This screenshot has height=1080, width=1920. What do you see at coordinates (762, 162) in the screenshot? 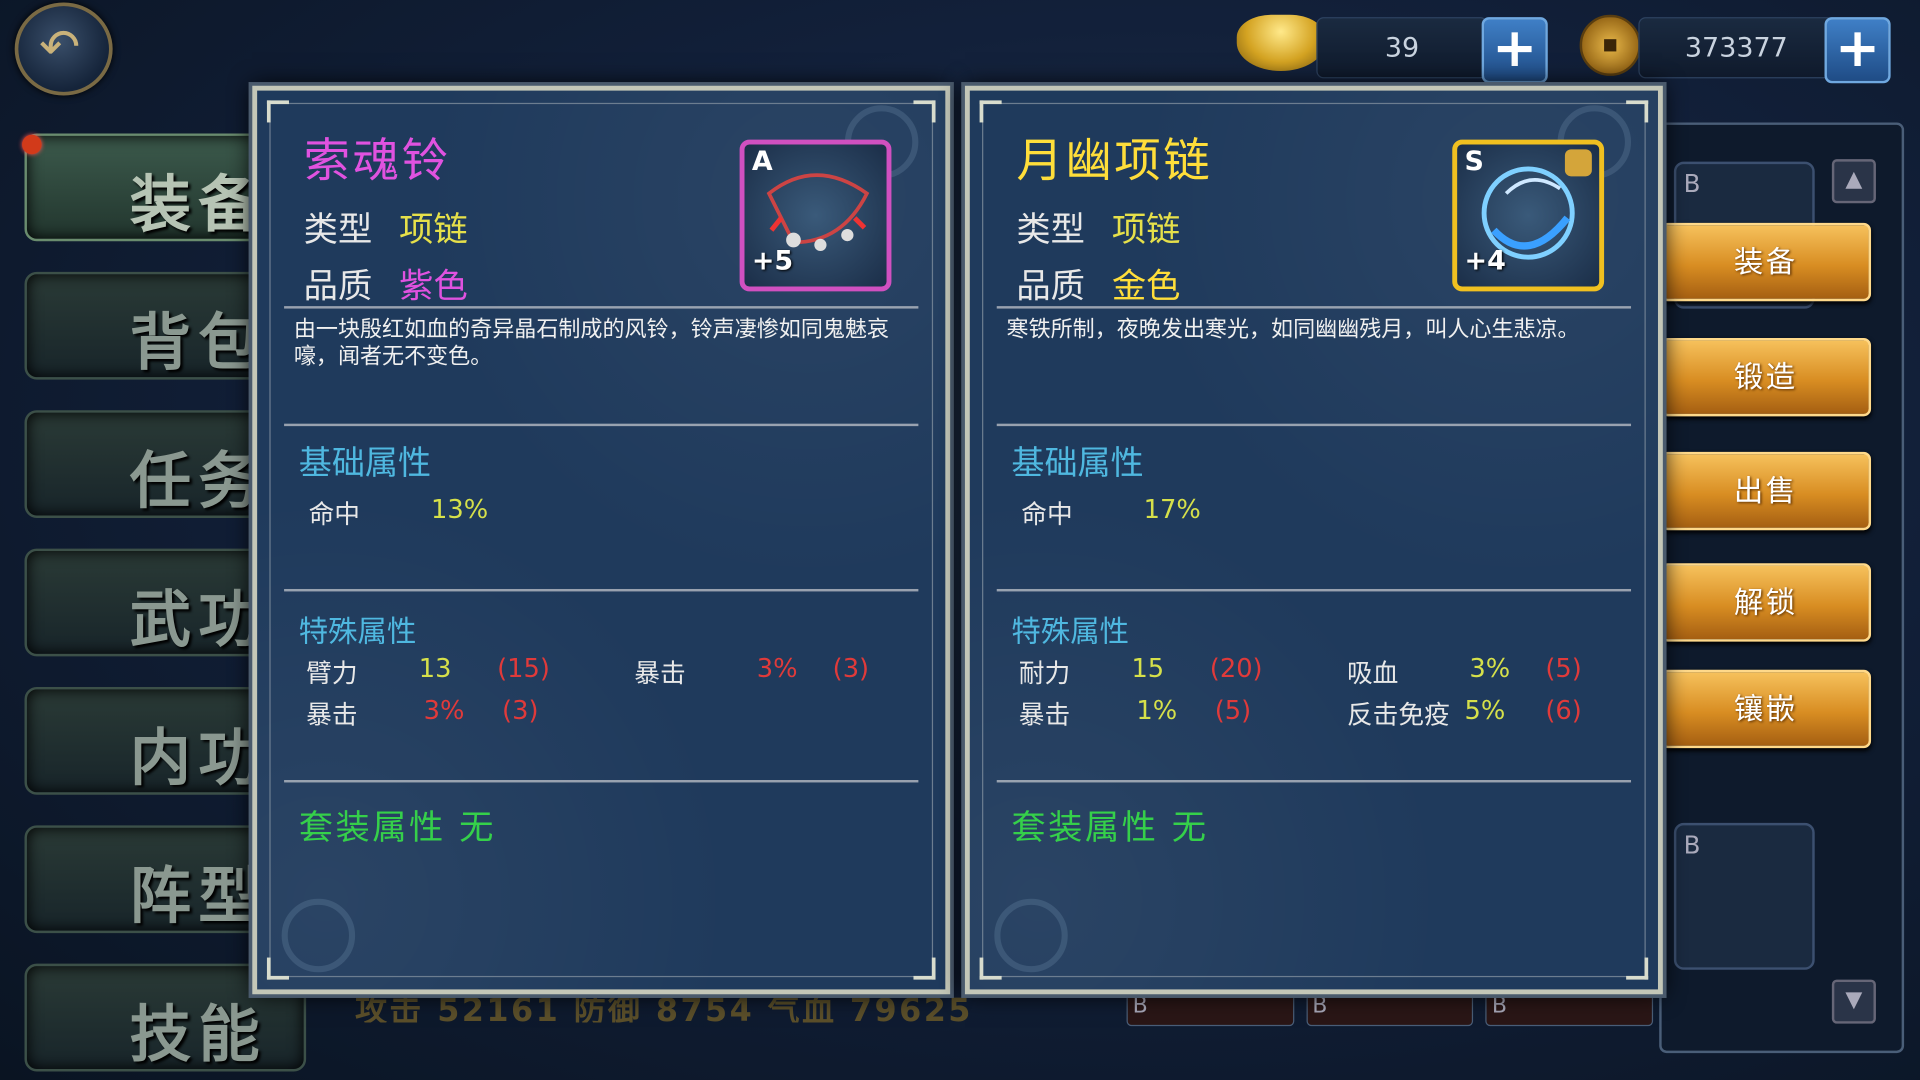
I see `item-grade: A` at bounding box center [762, 162].